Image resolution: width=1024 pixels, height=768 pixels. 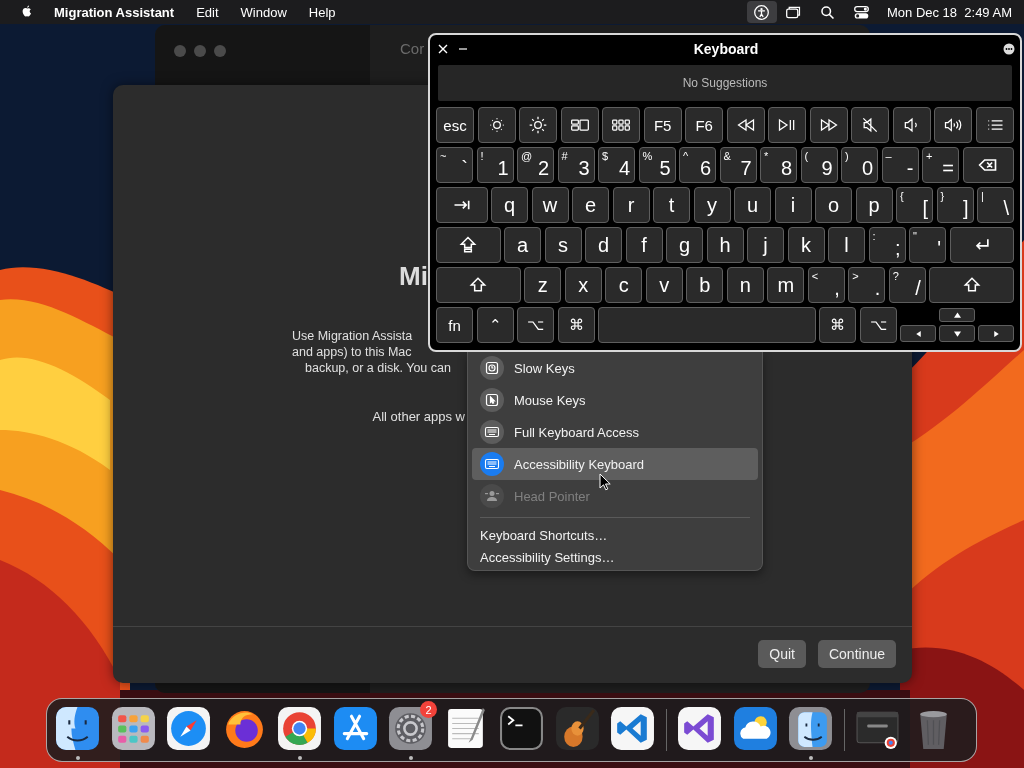 I want to click on key: } ], so click(x=955, y=205).